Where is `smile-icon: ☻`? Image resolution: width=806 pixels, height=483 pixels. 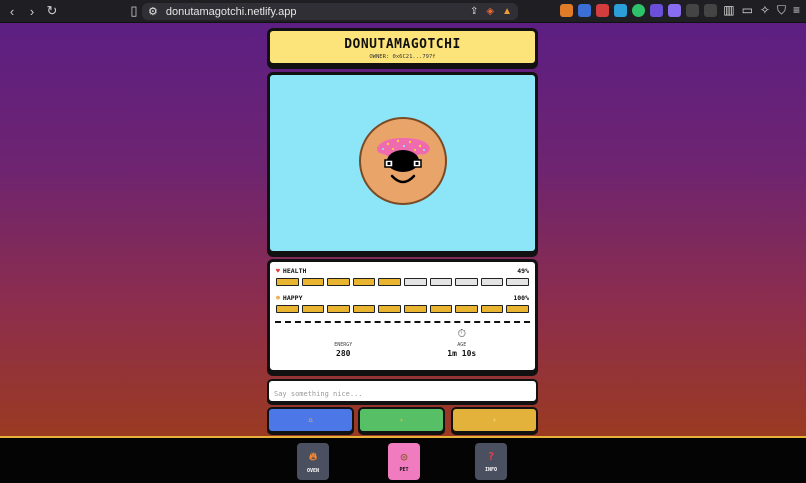
smile-icon: ☻ is located at coordinates (278, 298).